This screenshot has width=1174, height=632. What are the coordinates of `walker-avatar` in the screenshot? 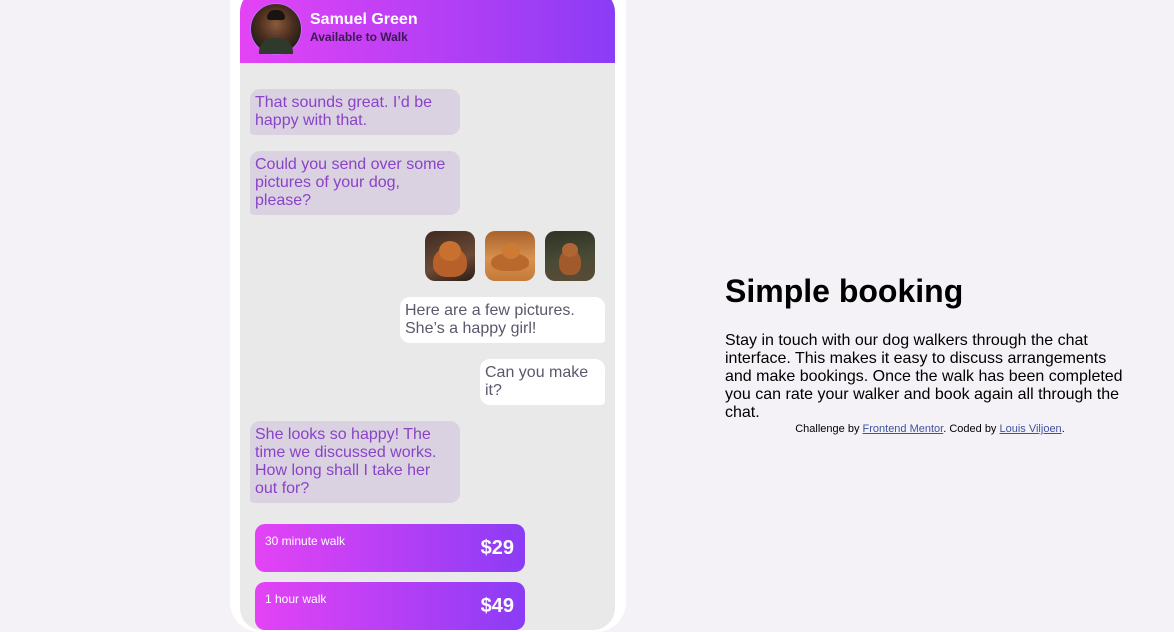 It's located at (276, 29).